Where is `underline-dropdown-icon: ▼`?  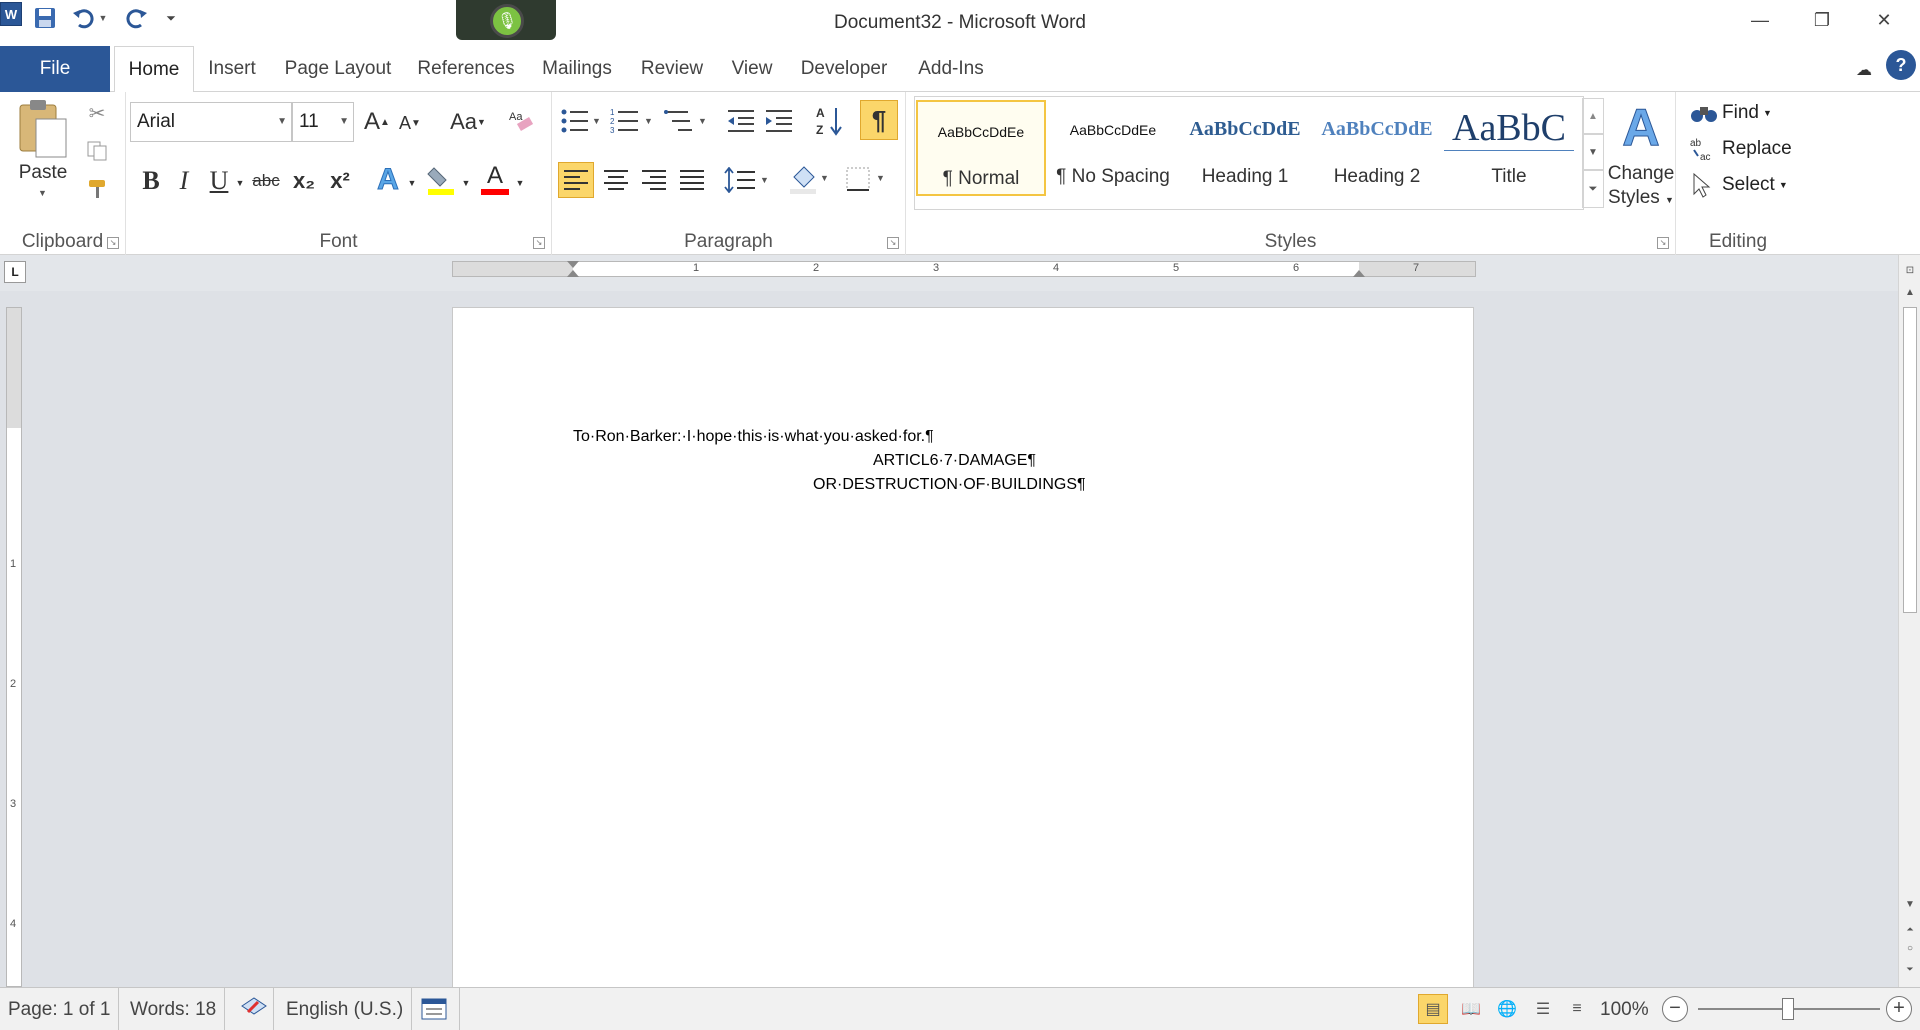
underline-dropdown-icon: ▼ is located at coordinates (240, 183).